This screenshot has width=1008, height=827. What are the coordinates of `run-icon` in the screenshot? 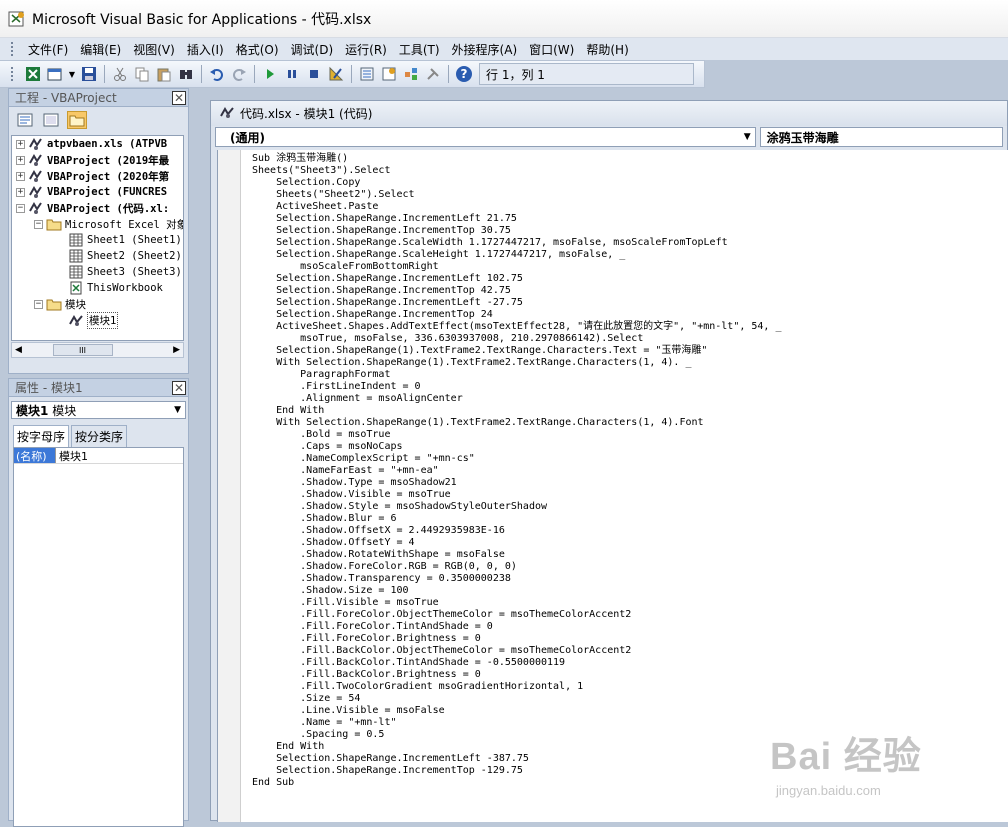 It's located at (270, 74).